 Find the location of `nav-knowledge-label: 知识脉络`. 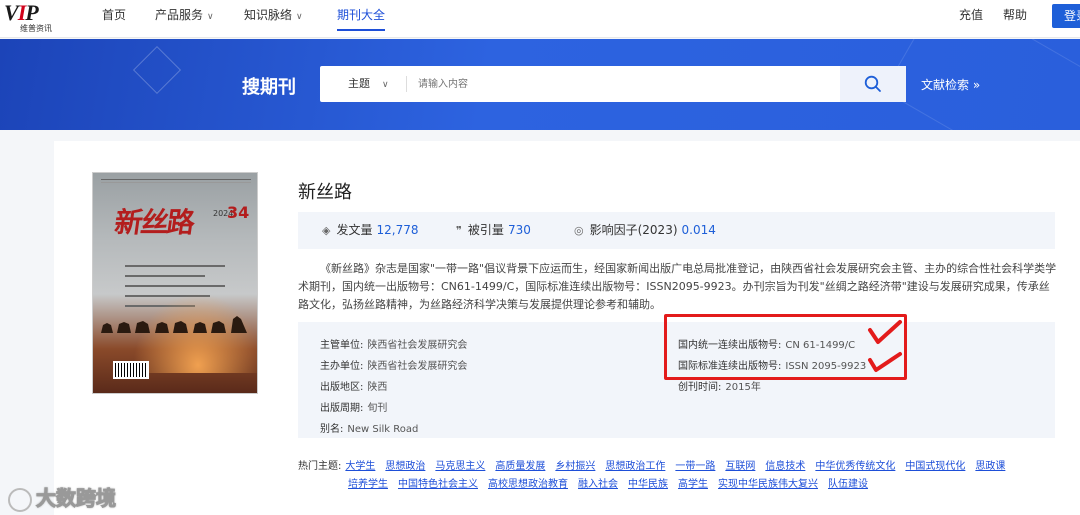

nav-knowledge-label: 知识脉络 is located at coordinates (268, 15).